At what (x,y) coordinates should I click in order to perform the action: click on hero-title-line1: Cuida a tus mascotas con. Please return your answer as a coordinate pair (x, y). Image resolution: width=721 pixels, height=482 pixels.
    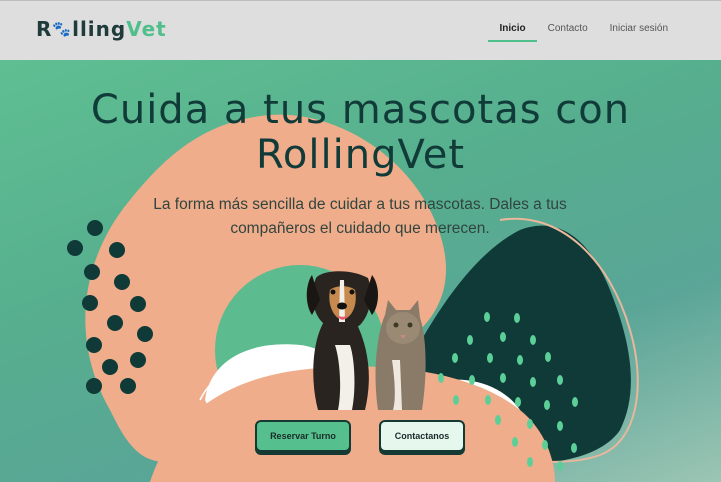
    Looking at the image, I should click on (360, 110).